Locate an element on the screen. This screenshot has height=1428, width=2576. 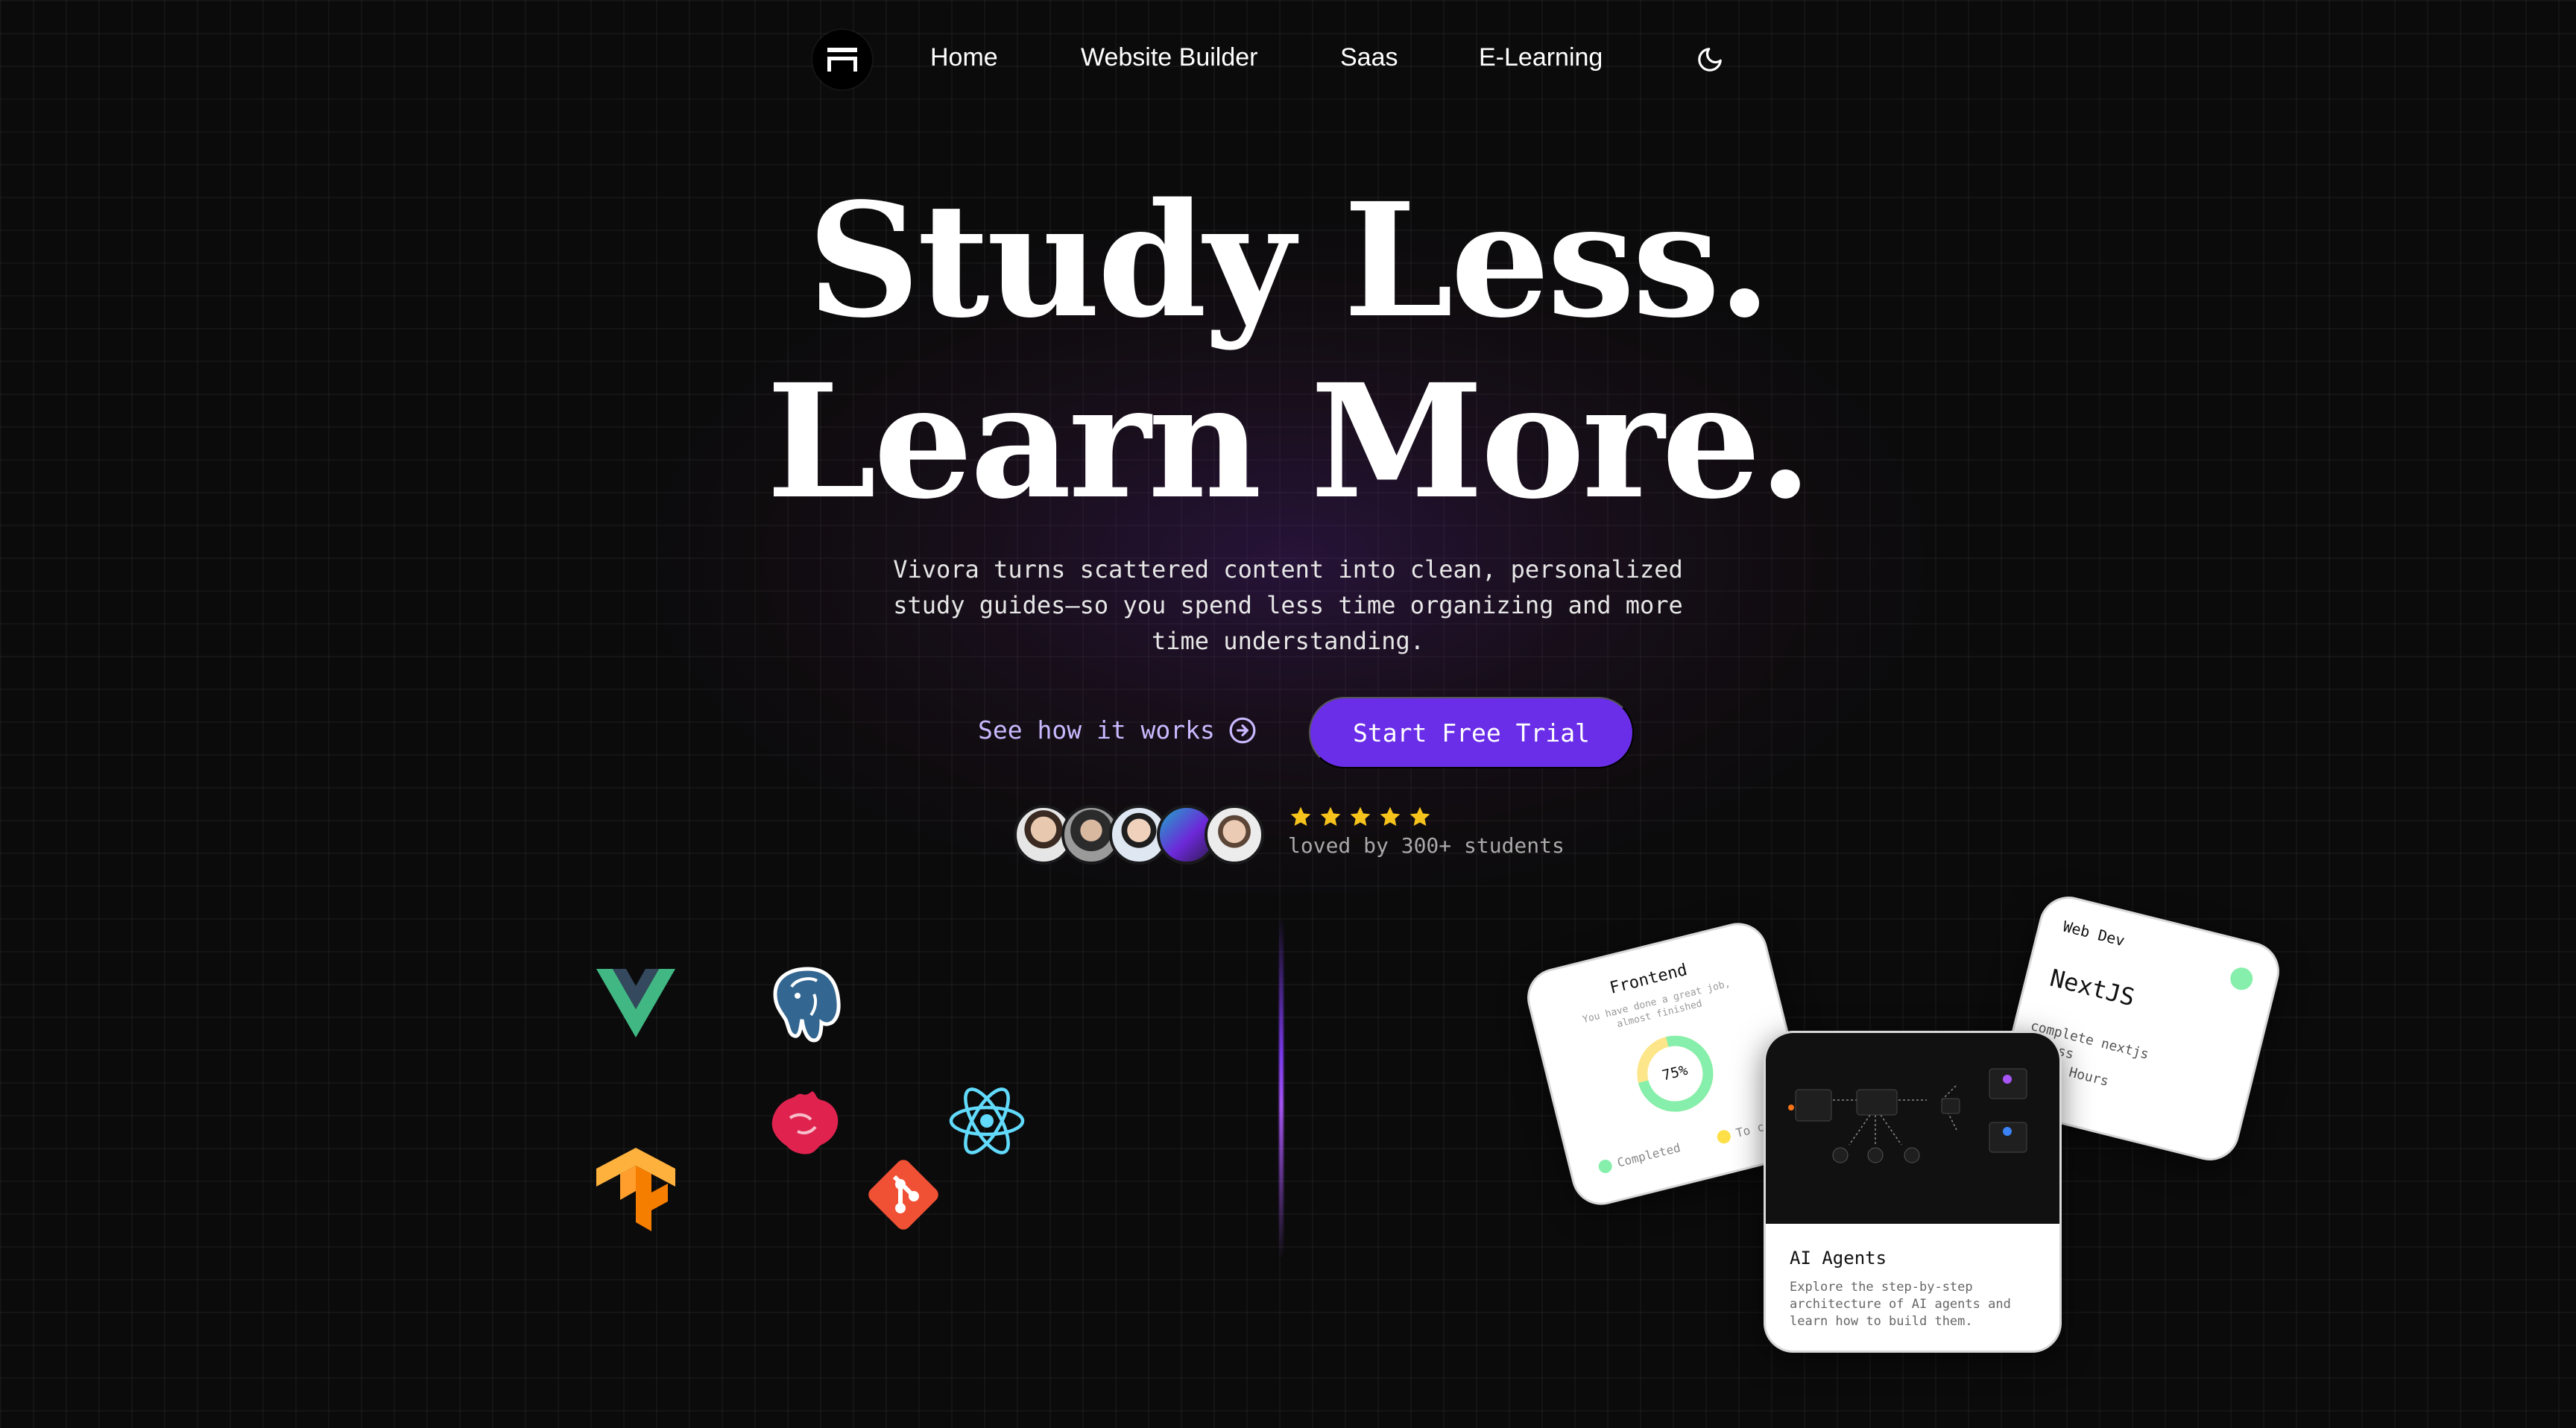
webdev-card-tag: Web Dev is located at coordinates (2094, 933).